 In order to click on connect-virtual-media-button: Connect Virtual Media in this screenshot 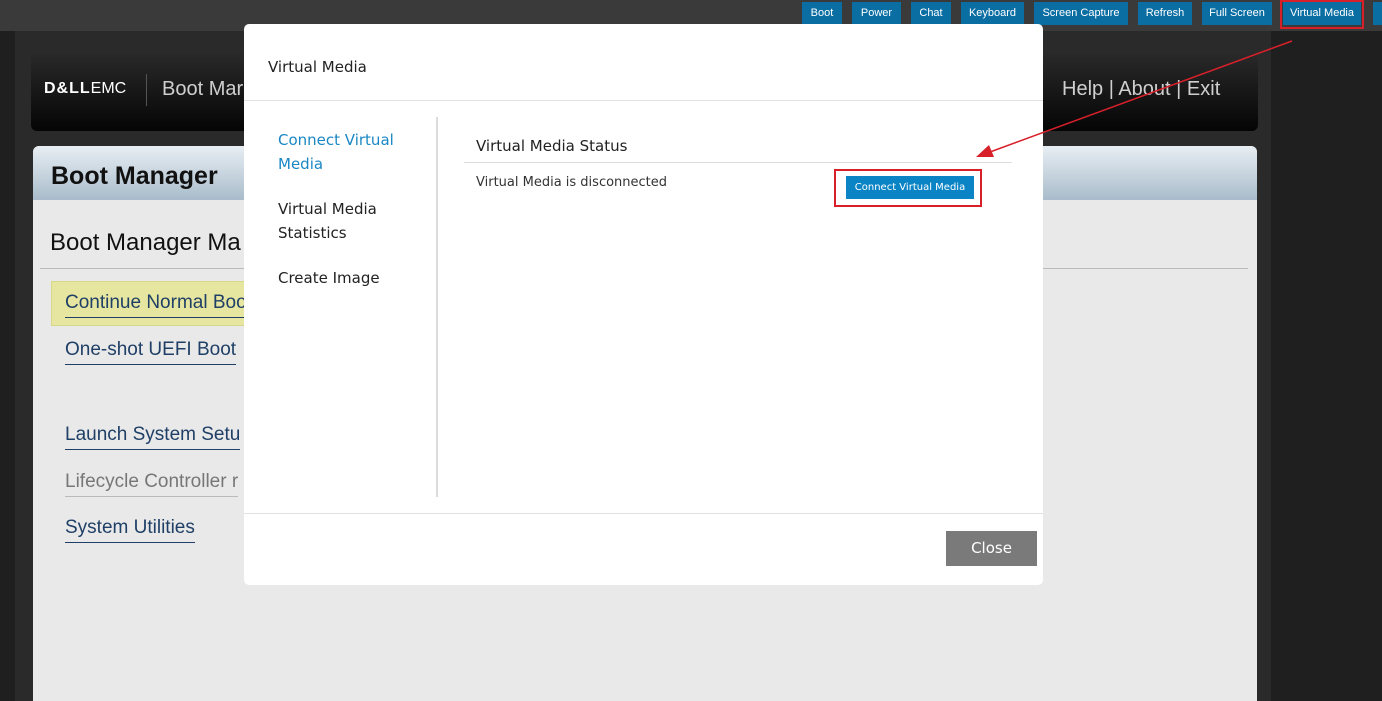, I will do `click(910, 187)`.